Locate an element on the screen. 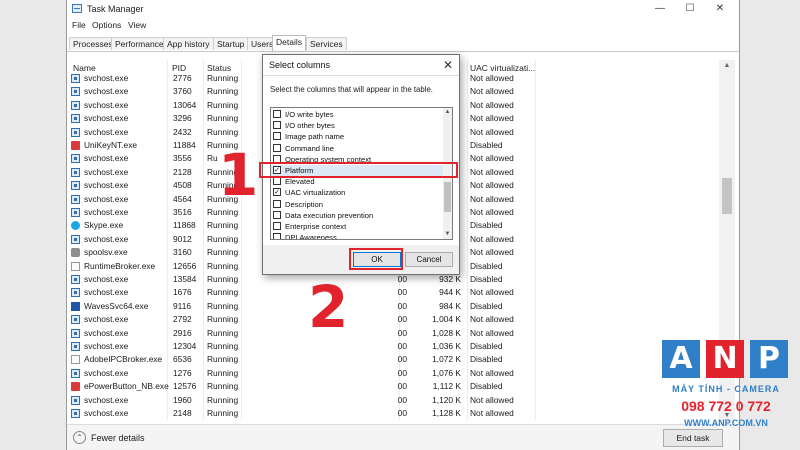  process-memory: 1,004 K is located at coordinates (446, 319).